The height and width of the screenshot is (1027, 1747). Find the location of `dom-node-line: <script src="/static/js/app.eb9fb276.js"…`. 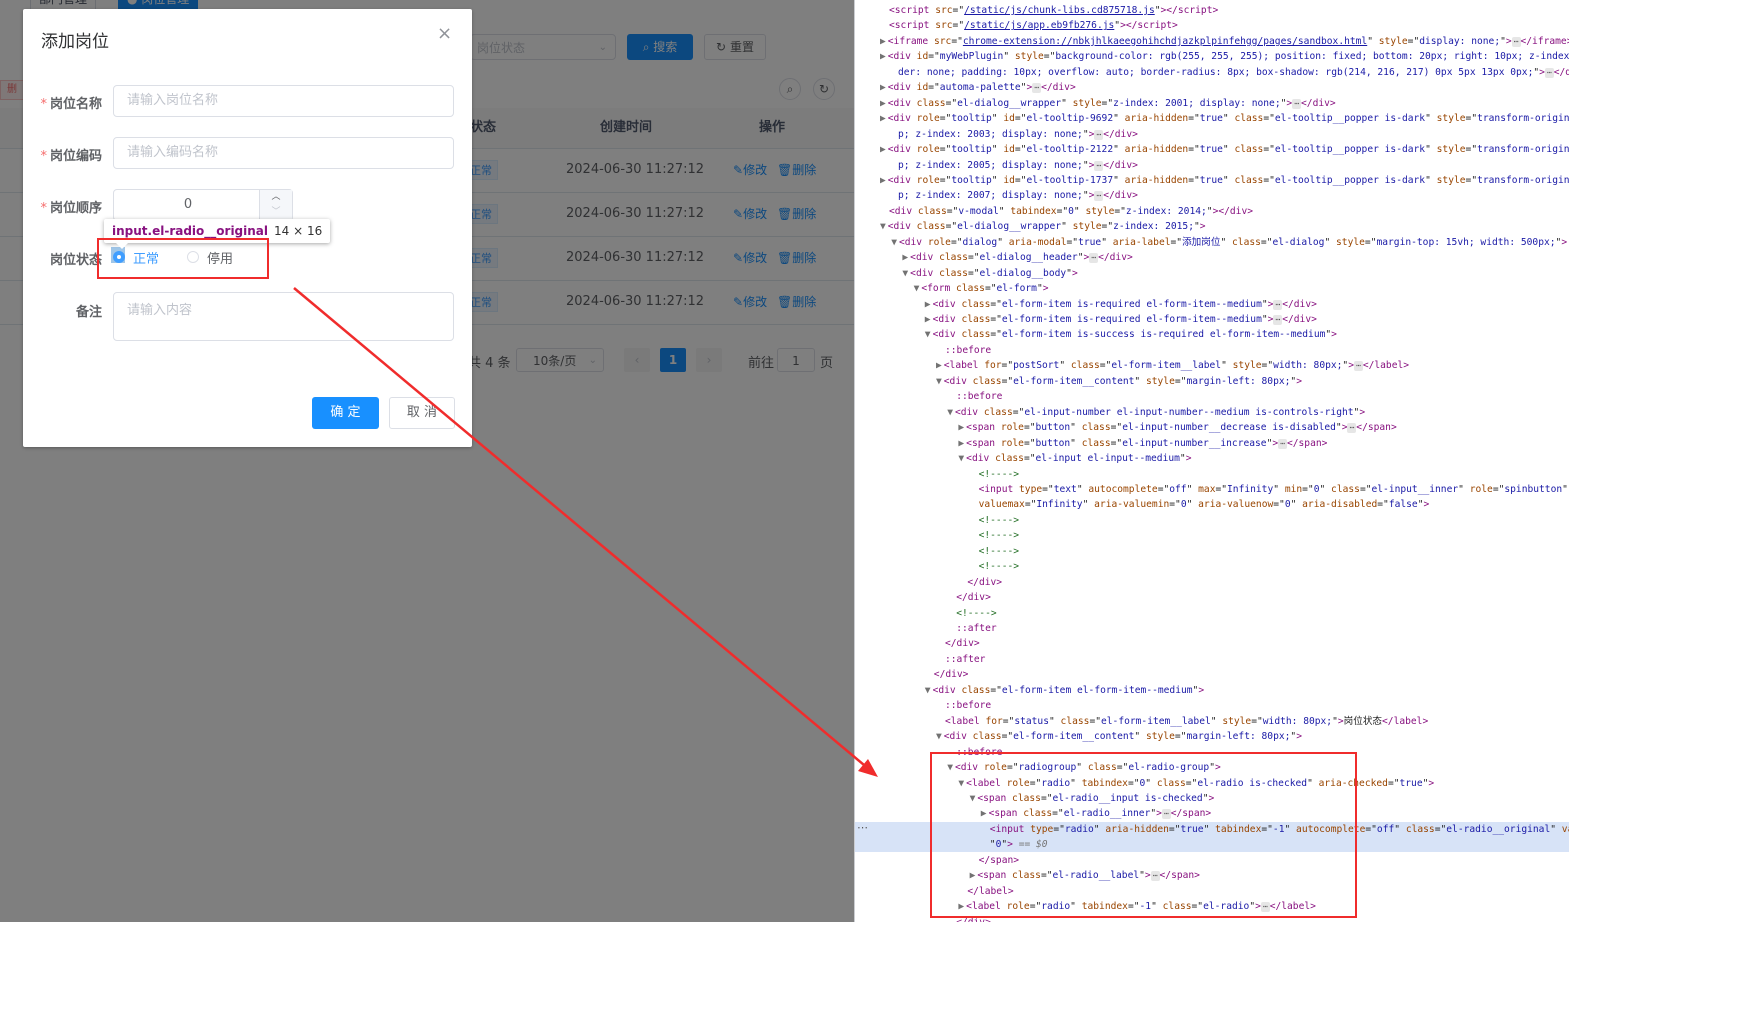

dom-node-line: <script src="/static/js/app.eb9fb276.js"… is located at coordinates (1212, 25).